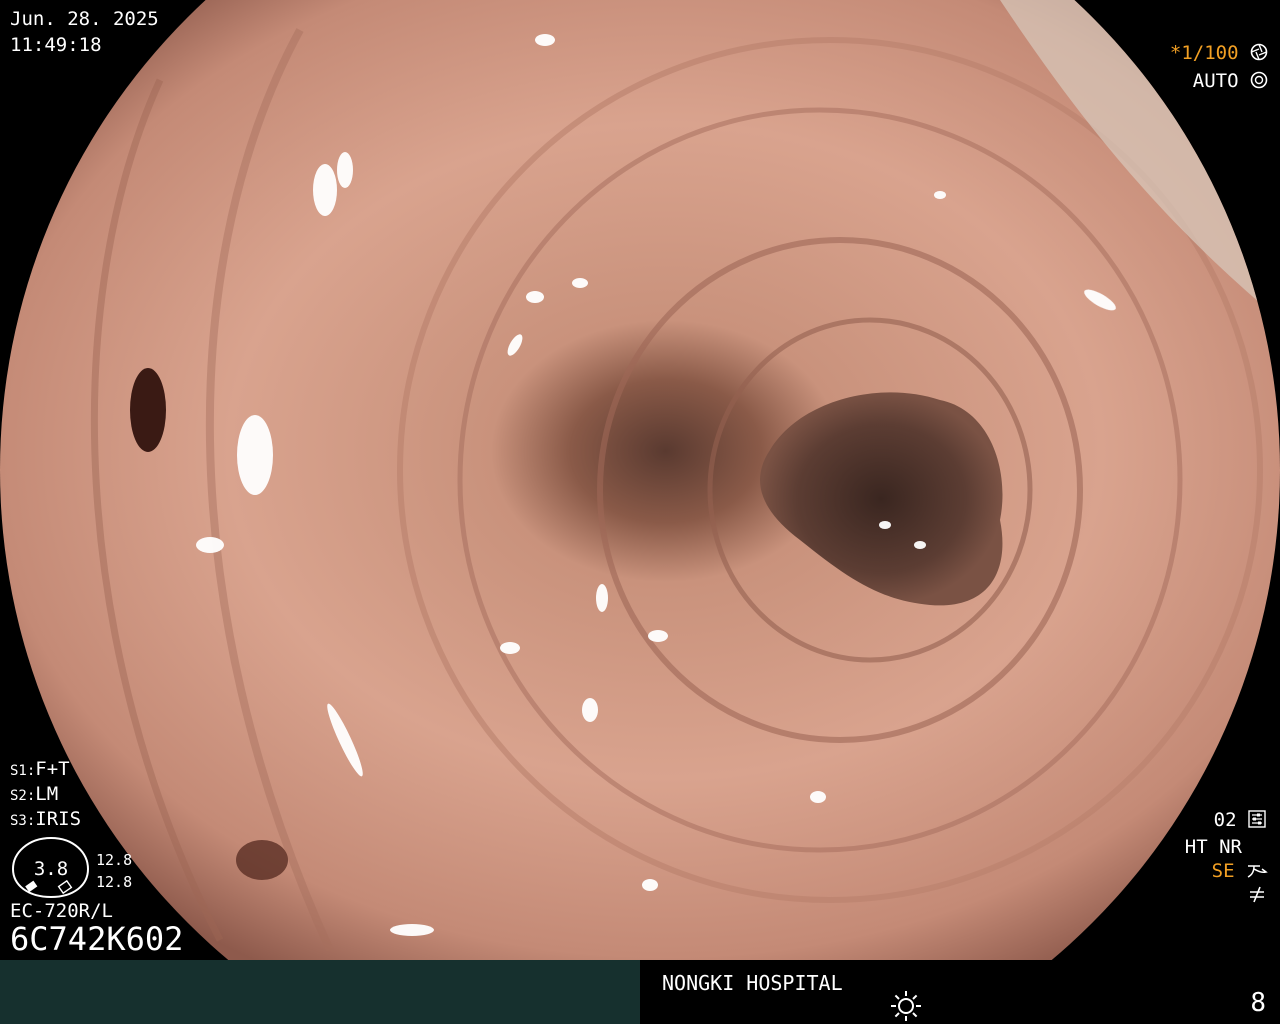 Image resolution: width=1280 pixels, height=1024 pixels. I want to click on insertion-gauge: 3.8, so click(50, 867).